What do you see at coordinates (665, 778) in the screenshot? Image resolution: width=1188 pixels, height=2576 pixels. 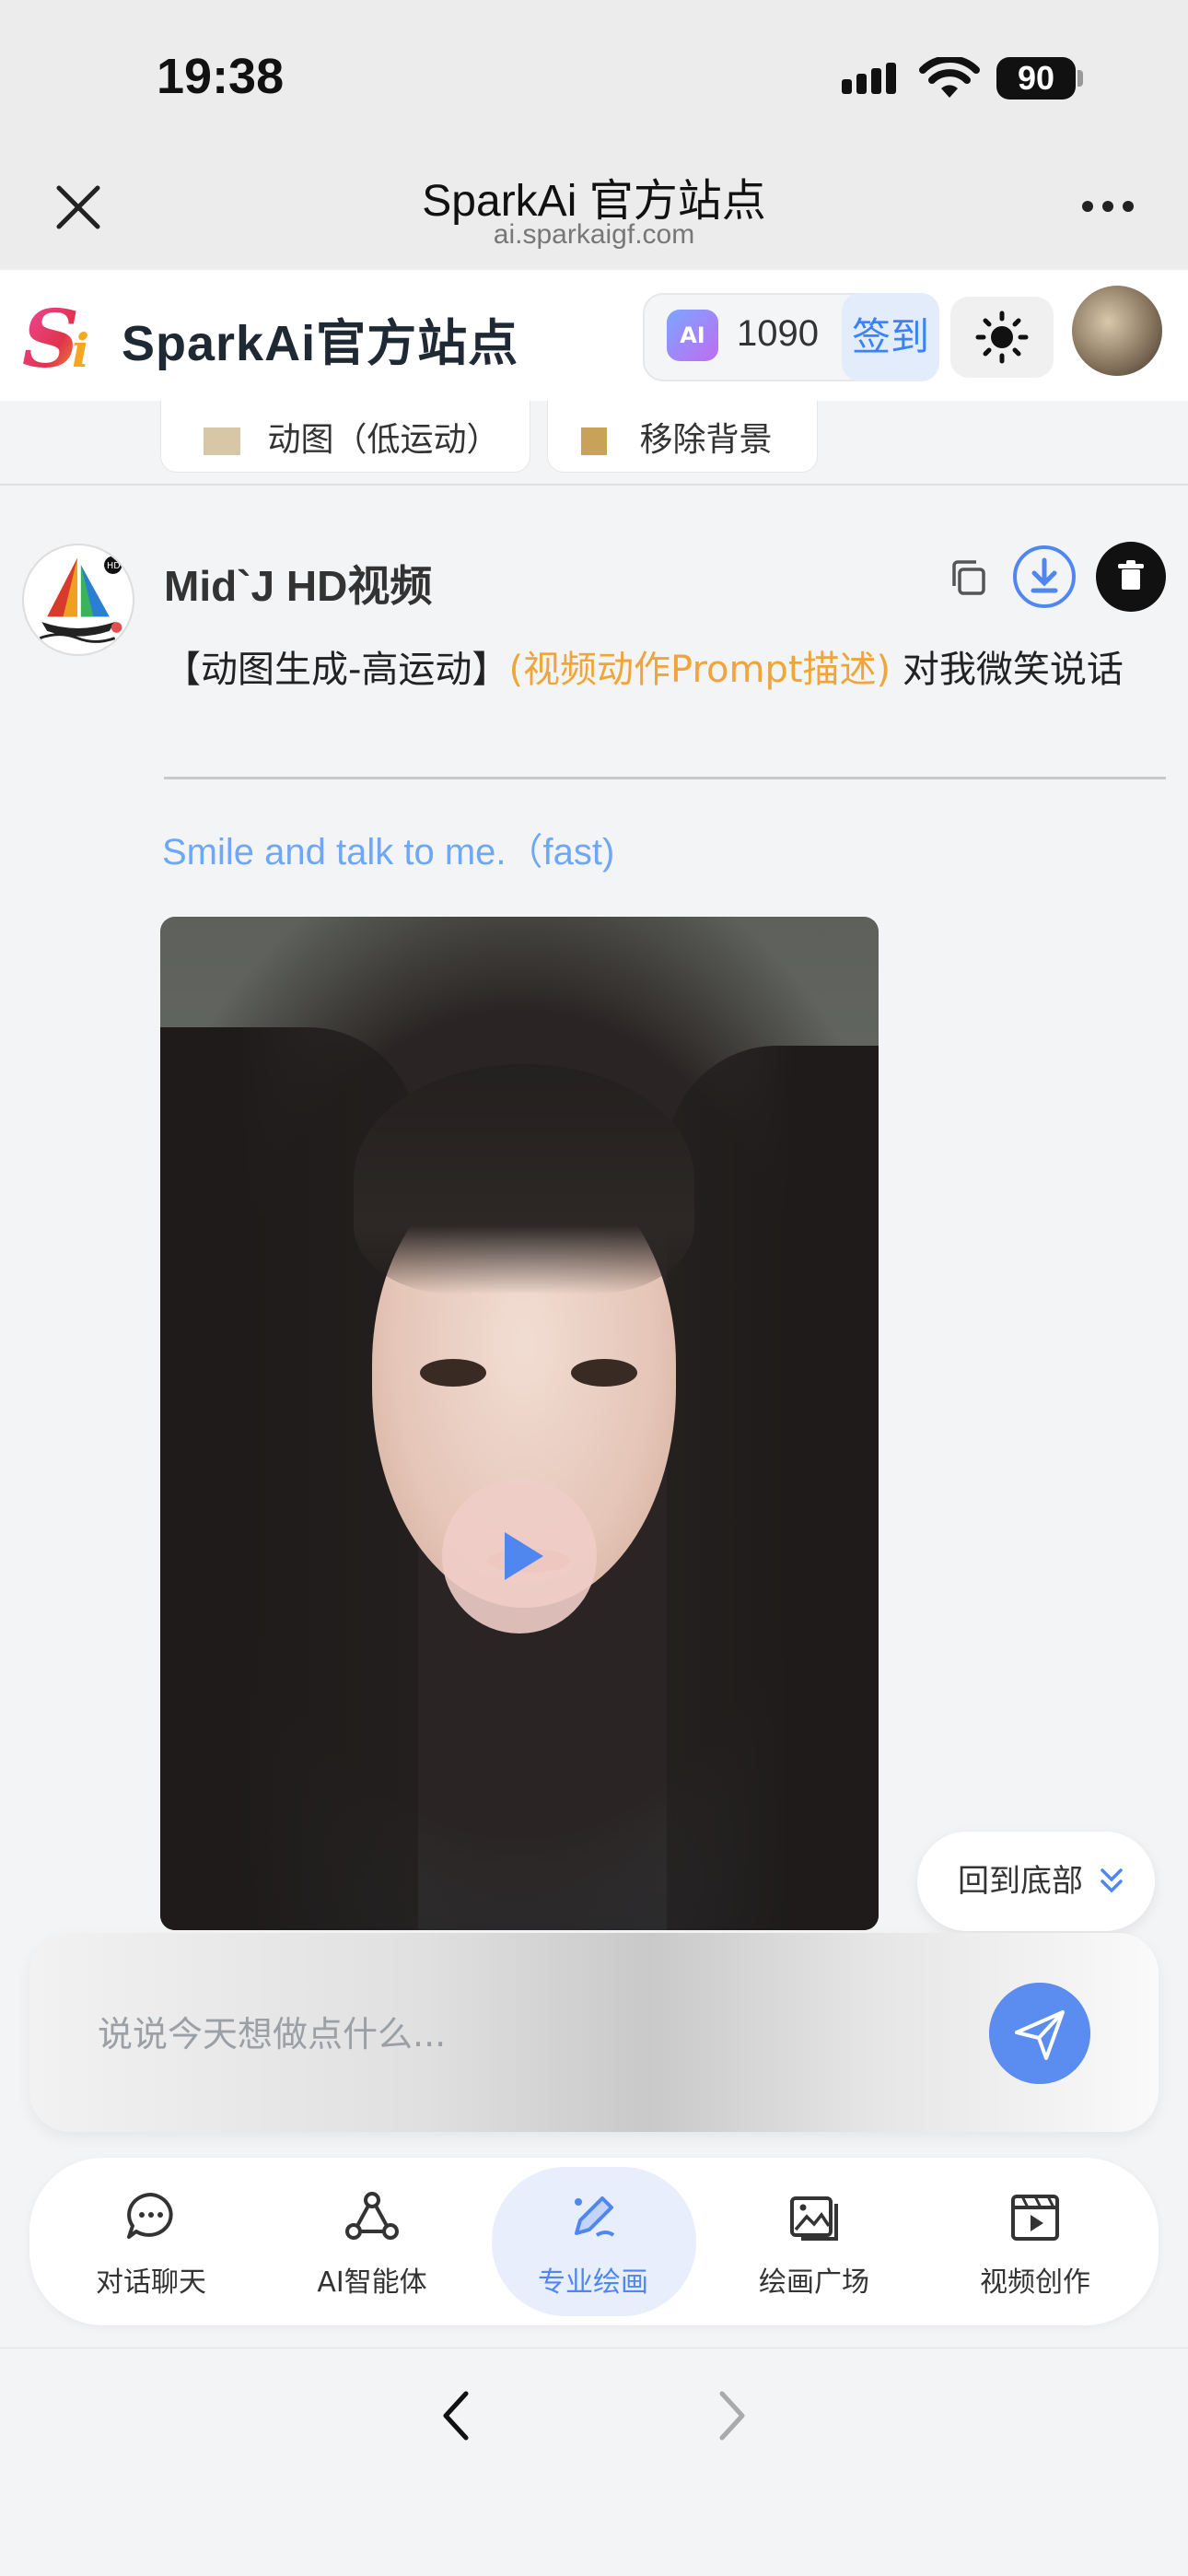 I see `message-divider` at bounding box center [665, 778].